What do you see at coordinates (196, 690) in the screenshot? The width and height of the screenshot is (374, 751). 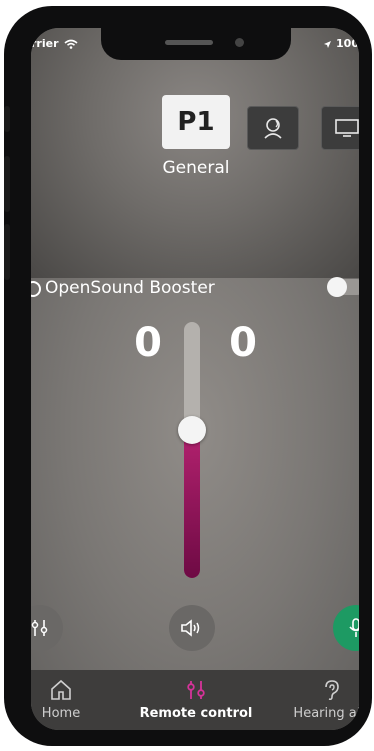 I see `remote-sliders-icon` at bounding box center [196, 690].